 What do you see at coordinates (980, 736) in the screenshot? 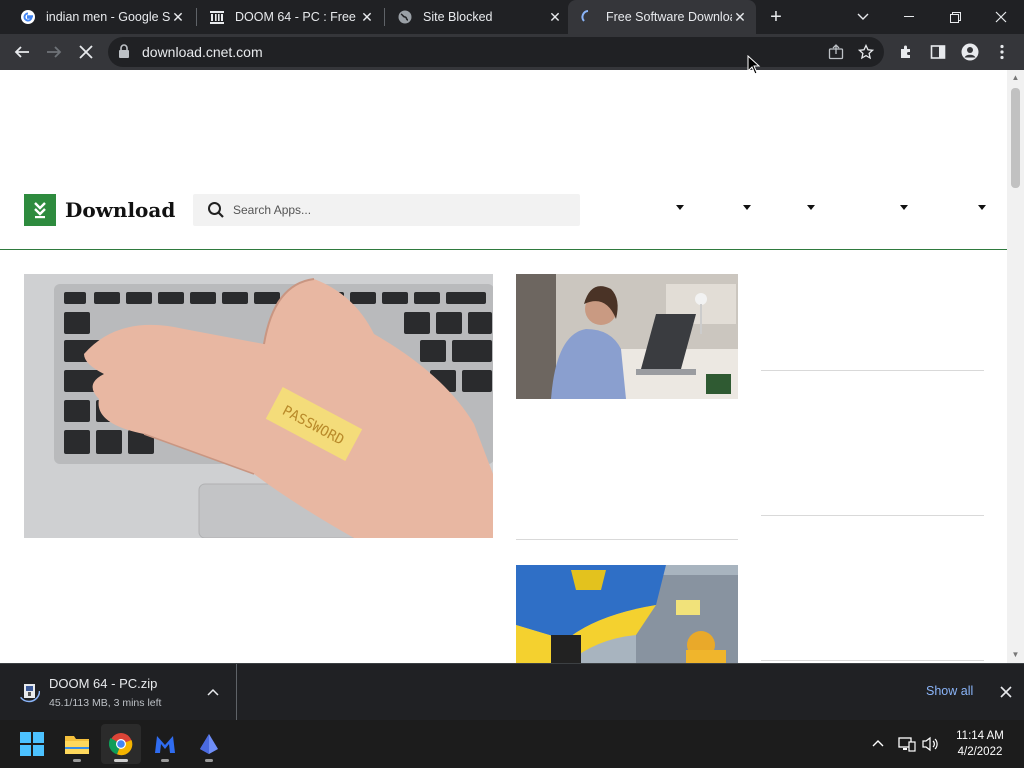
I see `clock-time: 11:14 AM` at bounding box center [980, 736].